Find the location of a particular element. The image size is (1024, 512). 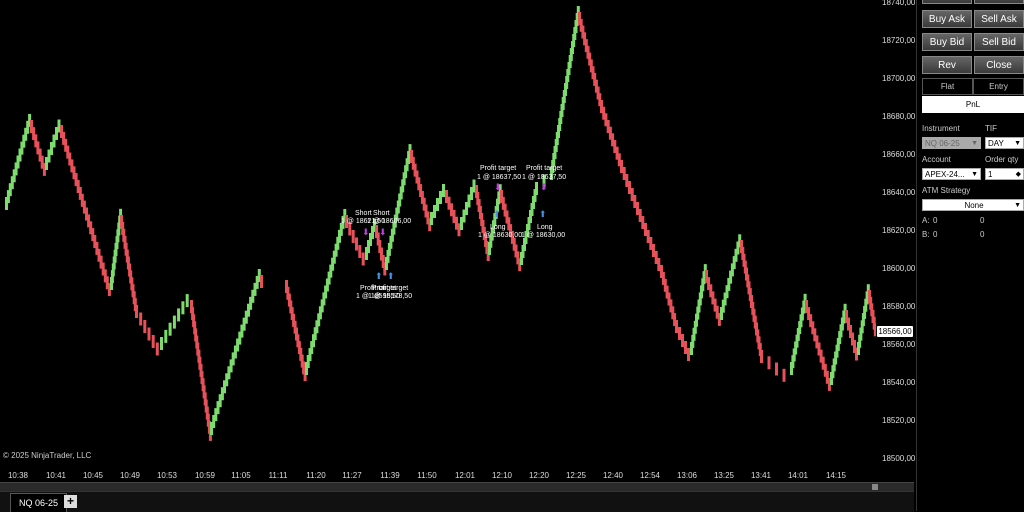

instrument-select: NQ 06-25 ▼ is located at coordinates (951, 143).